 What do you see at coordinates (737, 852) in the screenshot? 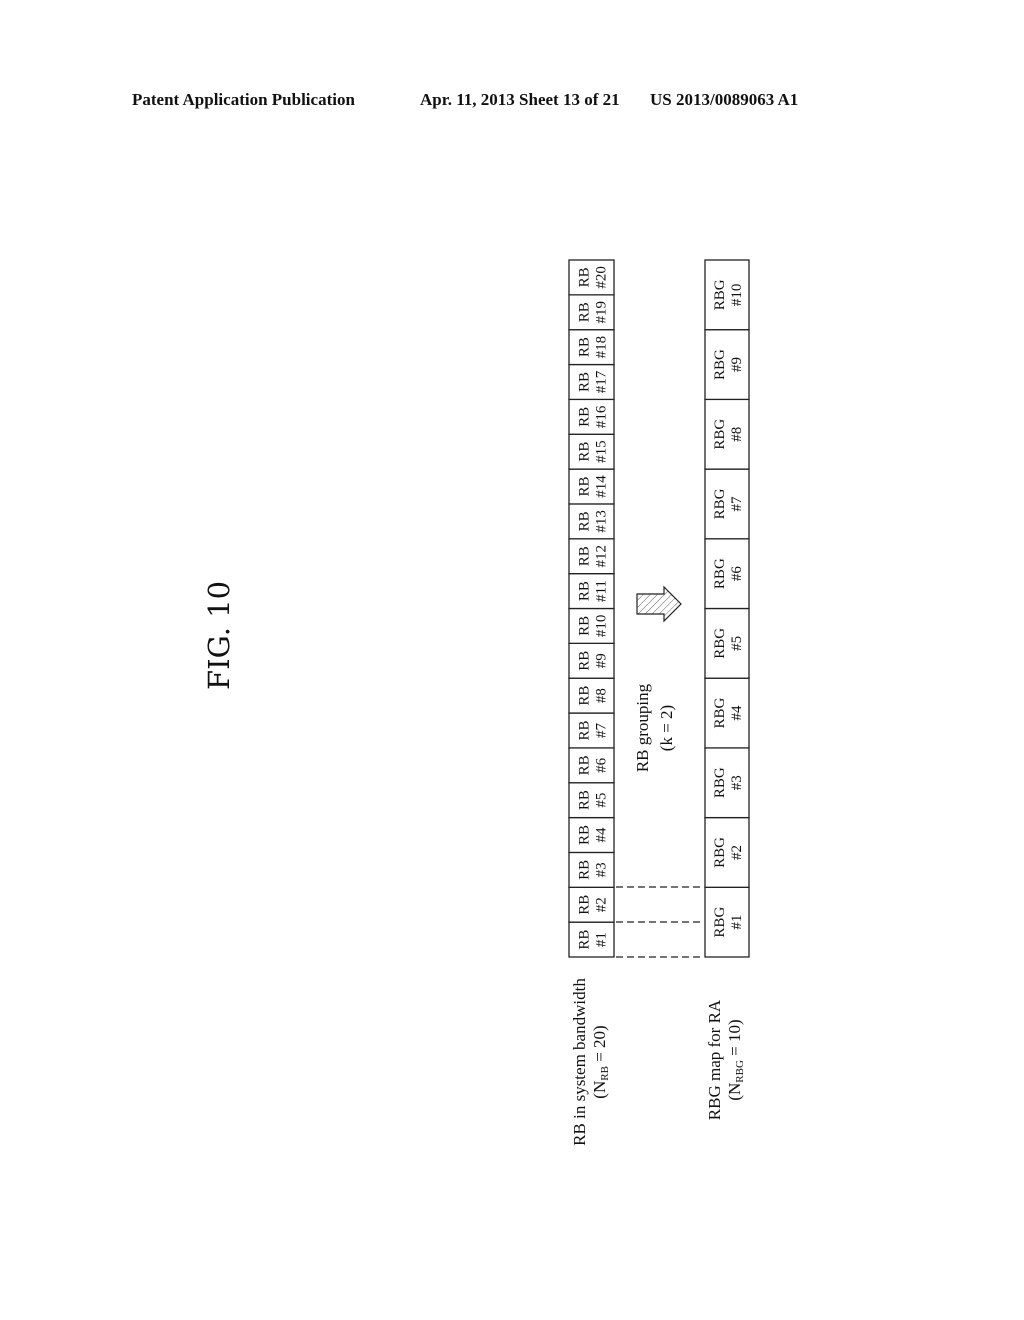
I see `rbg-cell-index: #2` at bounding box center [737, 852].